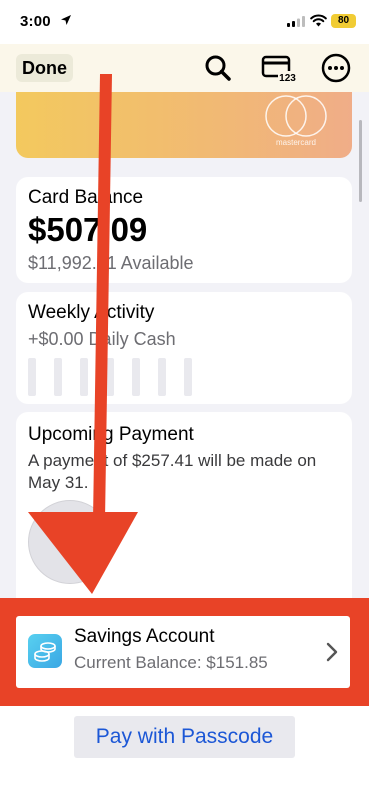 Image resolution: width=369 pixels, height=800 pixels. I want to click on card-balance-amount: $507.09, so click(88, 229).